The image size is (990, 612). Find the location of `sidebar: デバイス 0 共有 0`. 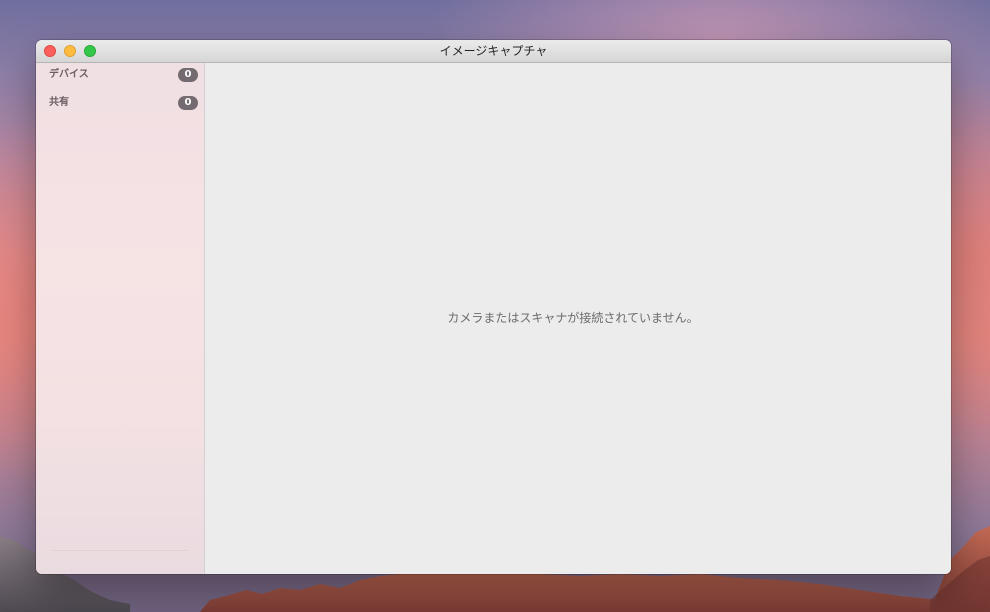

sidebar: デバイス 0 共有 0 is located at coordinates (120, 318).